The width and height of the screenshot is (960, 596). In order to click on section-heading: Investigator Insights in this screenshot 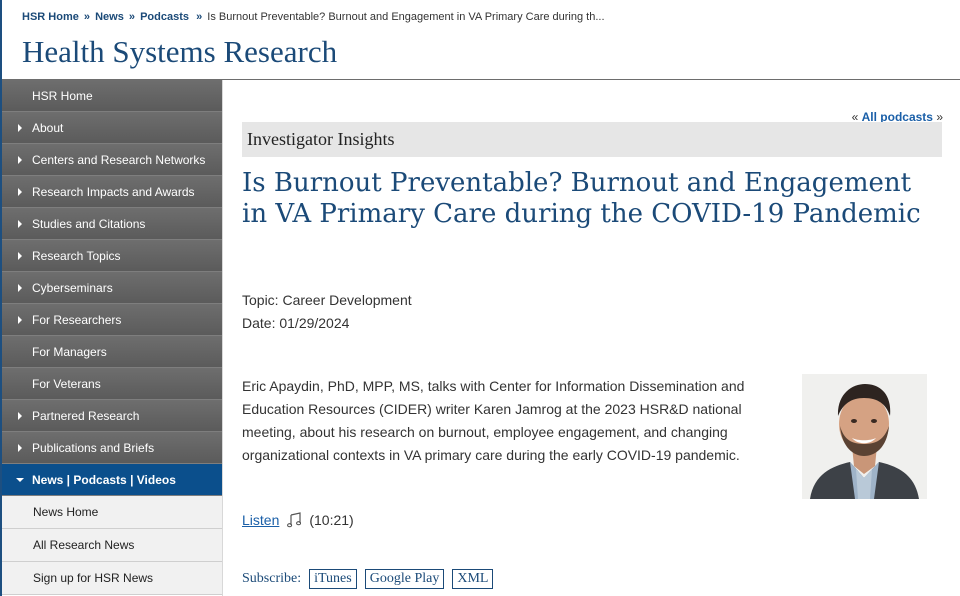, I will do `click(321, 139)`.